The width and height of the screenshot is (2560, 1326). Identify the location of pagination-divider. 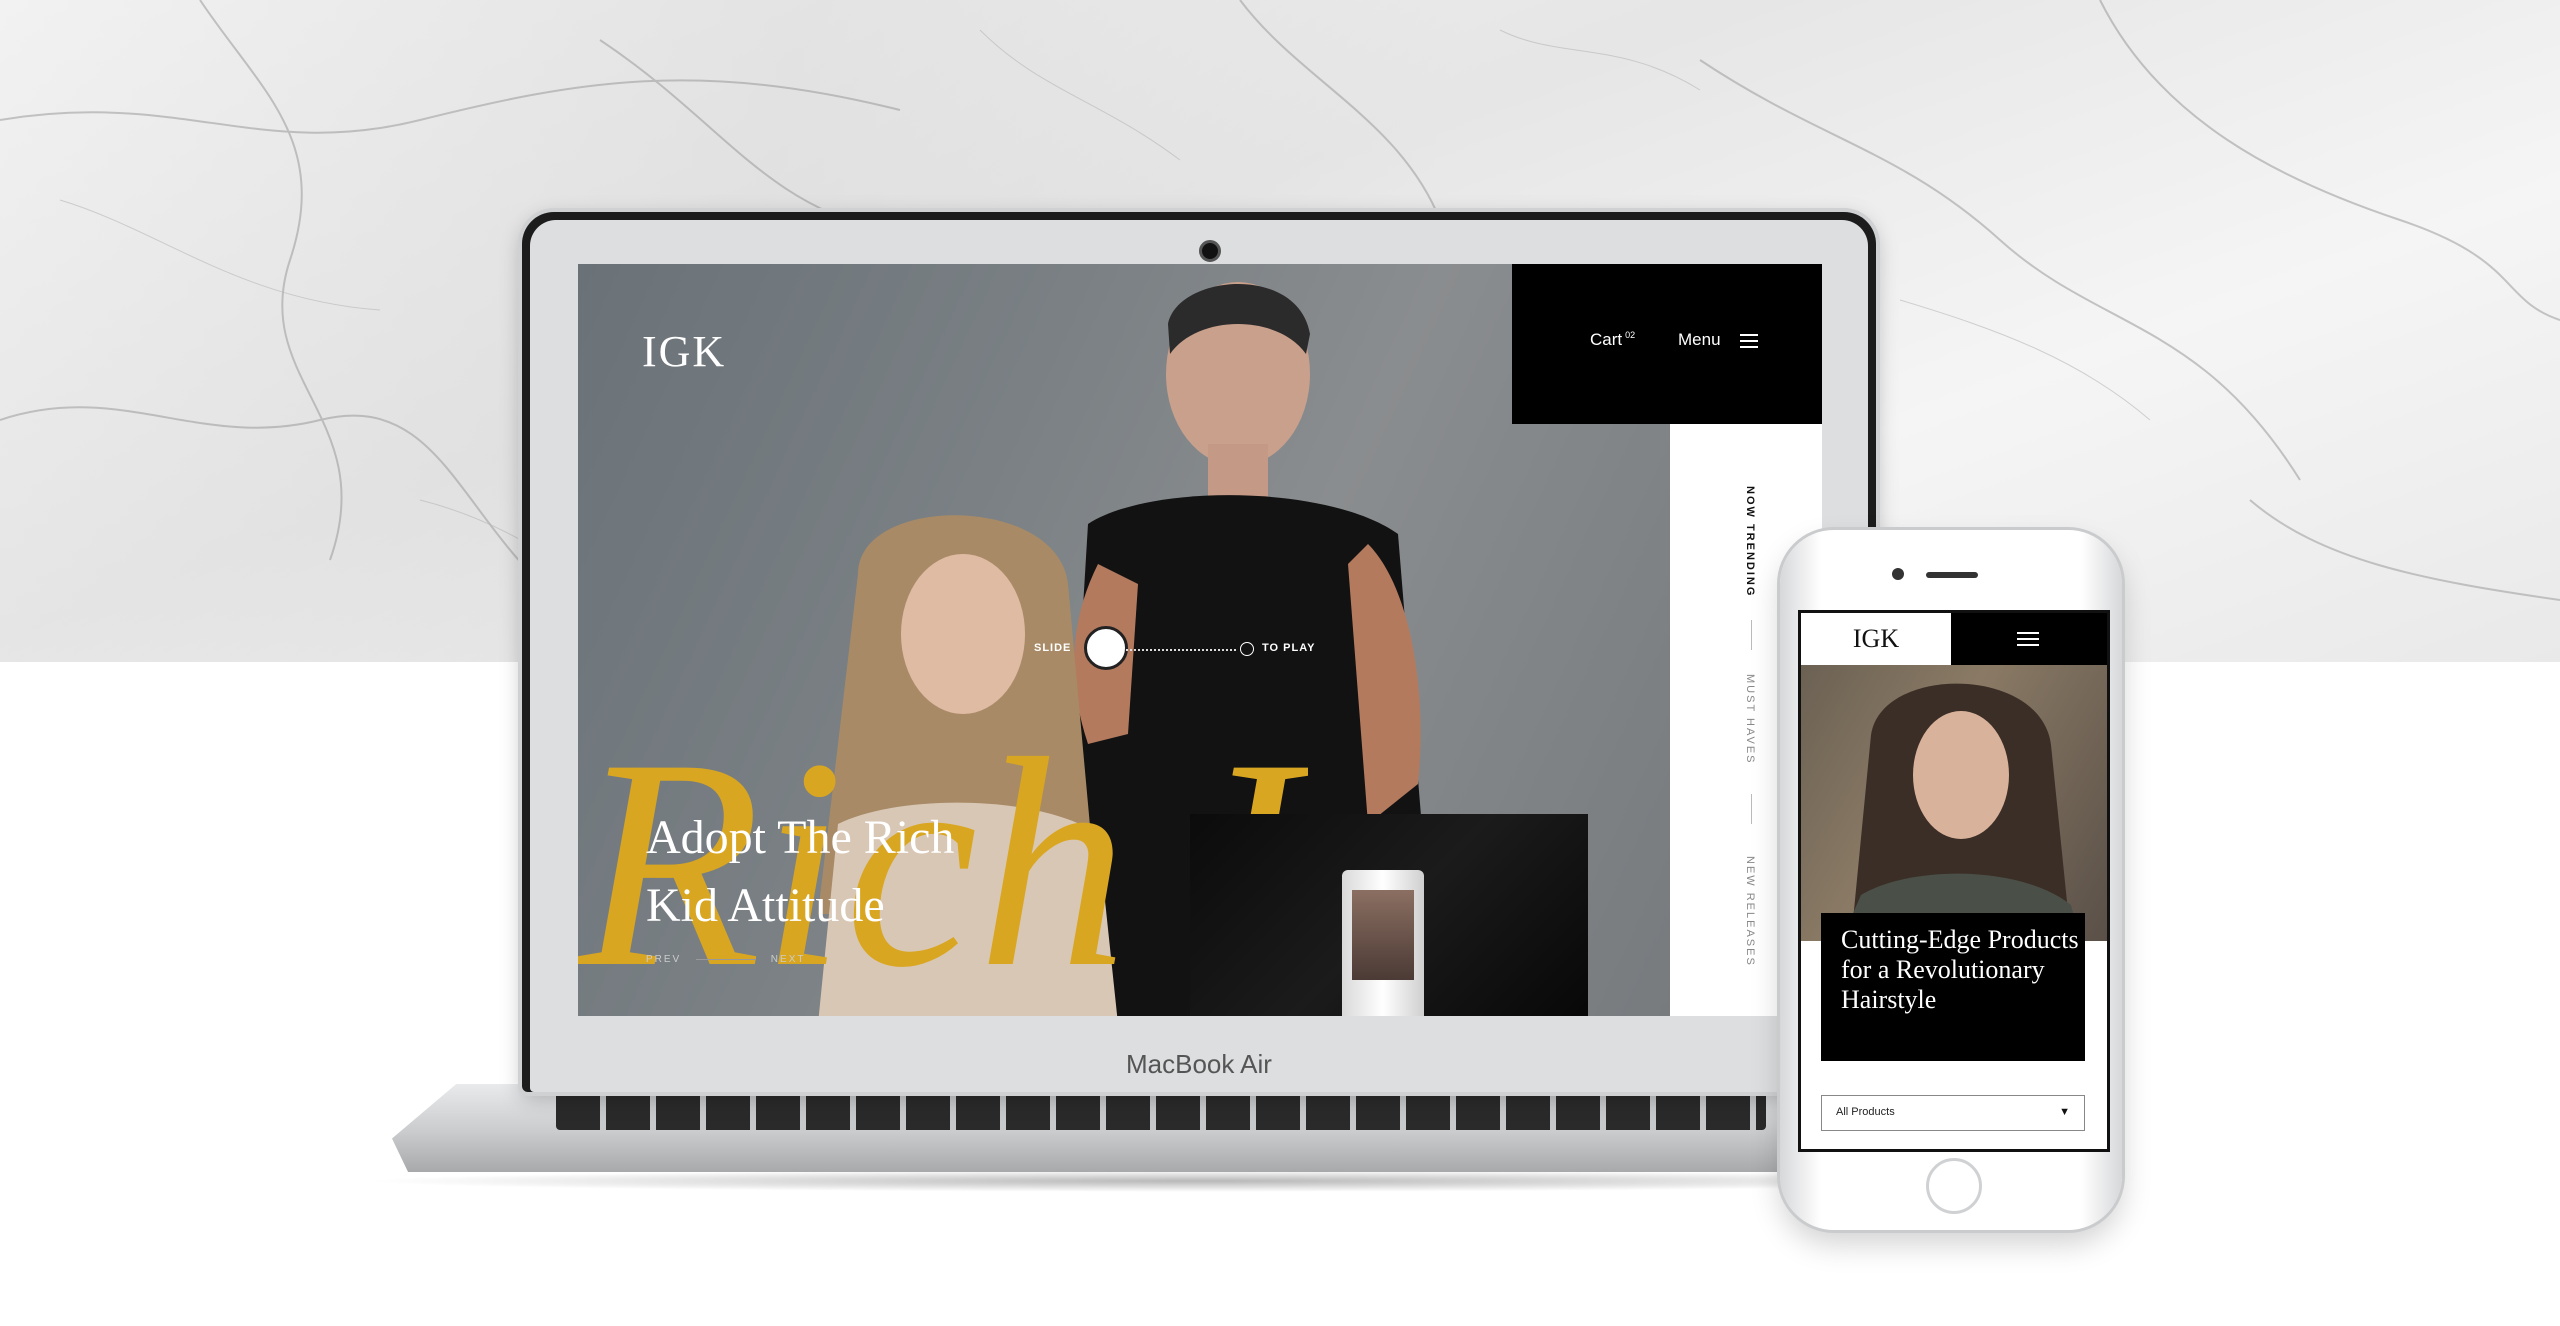
(726, 959).